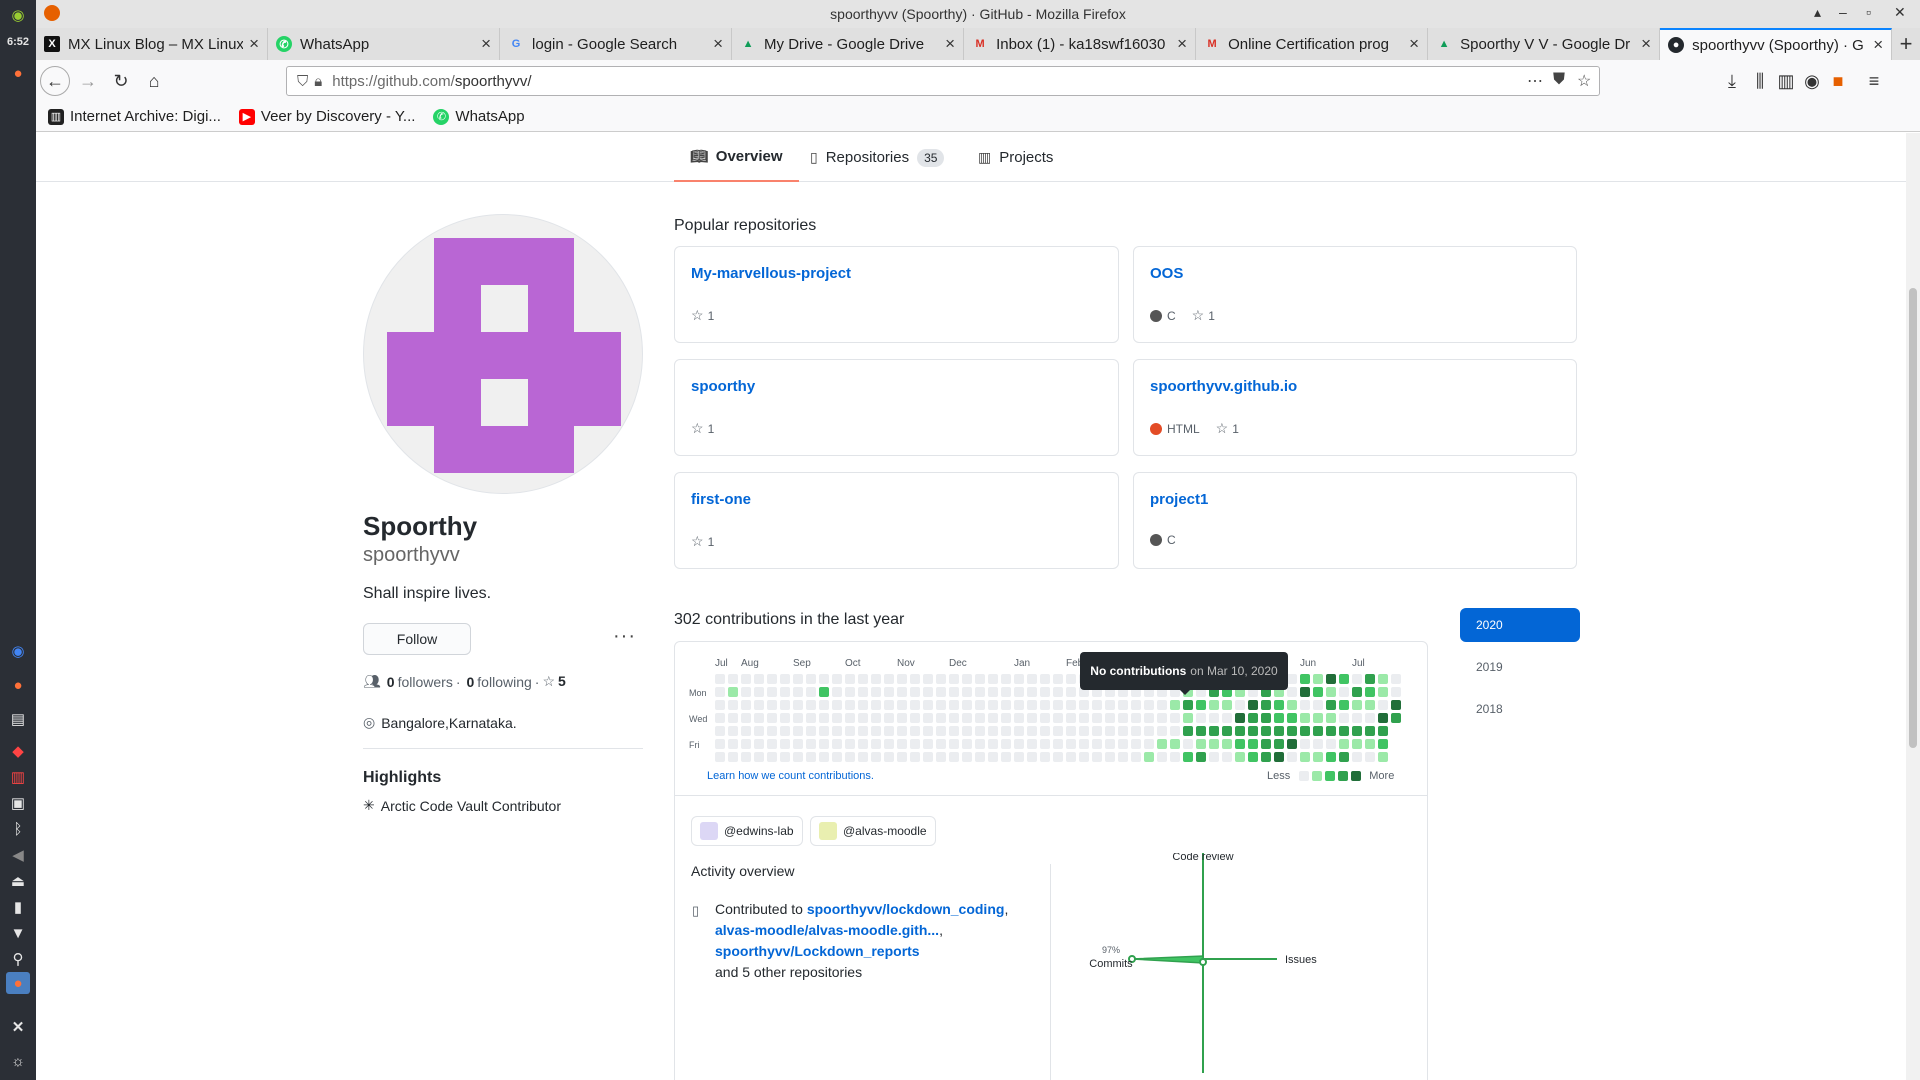  Describe the element at coordinates (18, 959) in the screenshot. I see `paperclip-icon: ⚲` at that location.